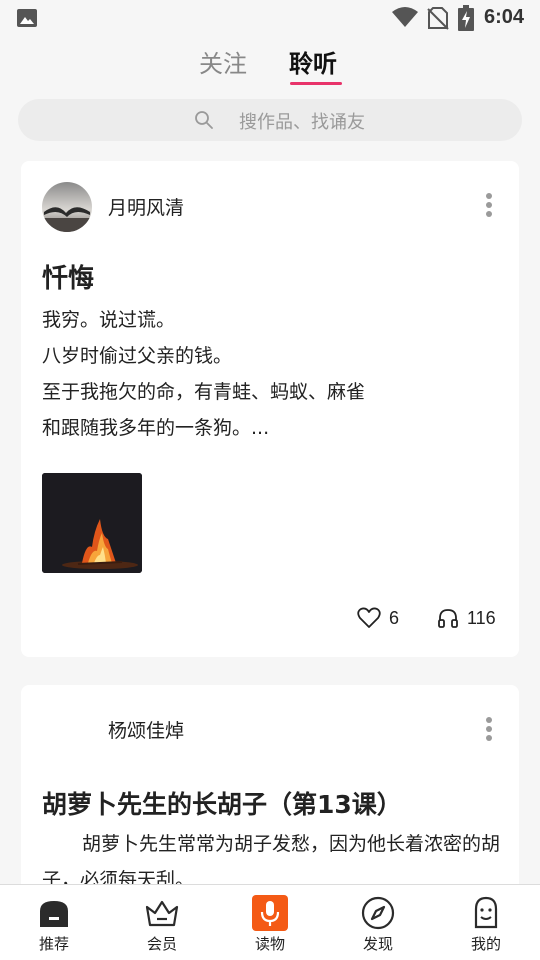 This screenshot has height=960, width=540. Describe the element at coordinates (270, 913) in the screenshot. I see `microphone-icon` at that location.